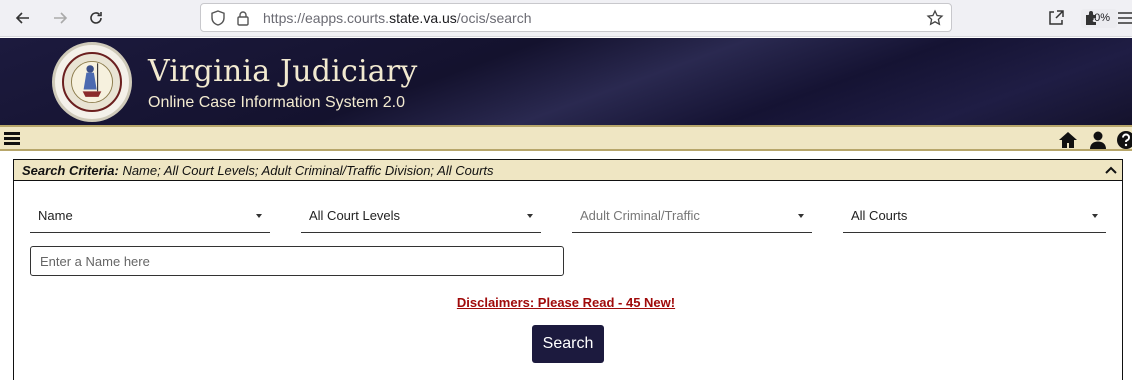 Image resolution: width=1132 pixels, height=380 pixels. What do you see at coordinates (297, 261) in the screenshot?
I see `name-search-input` at bounding box center [297, 261].